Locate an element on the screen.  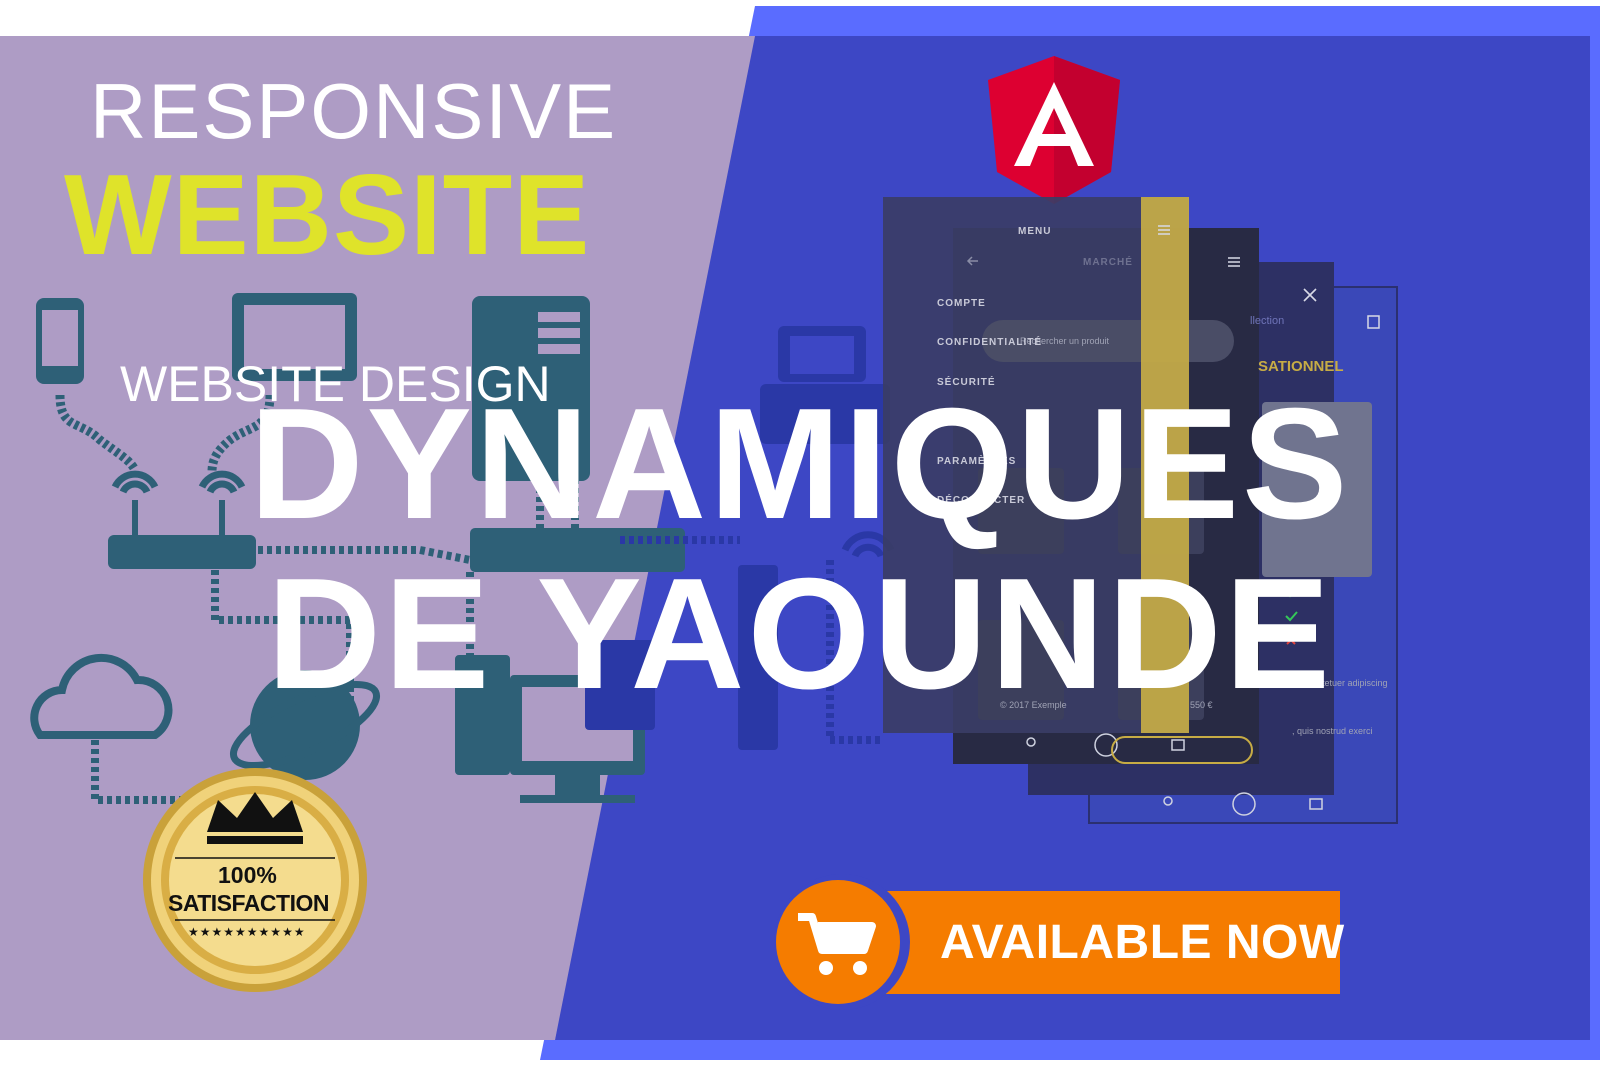
responsive-heading: RESPONSIVE is located at coordinates (354, 111).